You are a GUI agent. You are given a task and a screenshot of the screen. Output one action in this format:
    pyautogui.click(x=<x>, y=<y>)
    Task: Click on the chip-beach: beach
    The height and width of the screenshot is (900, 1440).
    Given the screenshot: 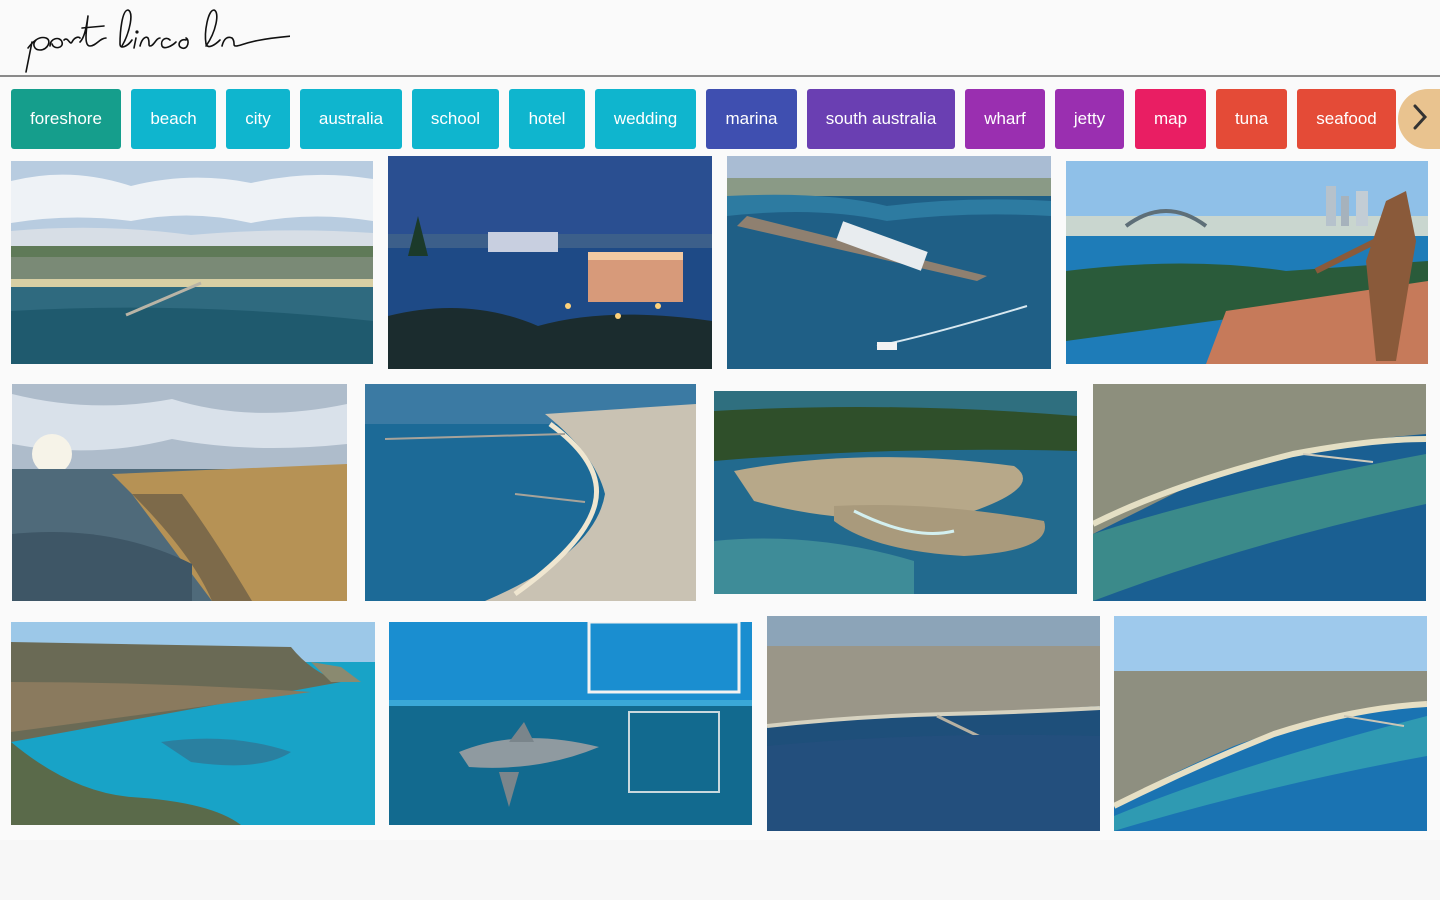 What is the action you would take?
    pyautogui.click(x=173, y=119)
    